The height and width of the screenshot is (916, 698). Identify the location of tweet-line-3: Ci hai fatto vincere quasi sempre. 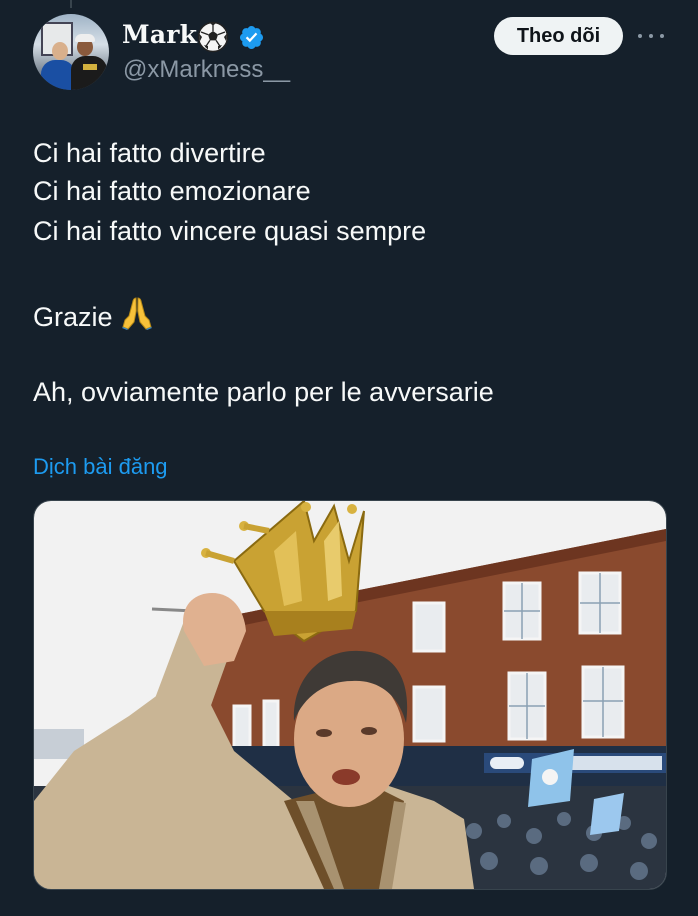
(230, 231).